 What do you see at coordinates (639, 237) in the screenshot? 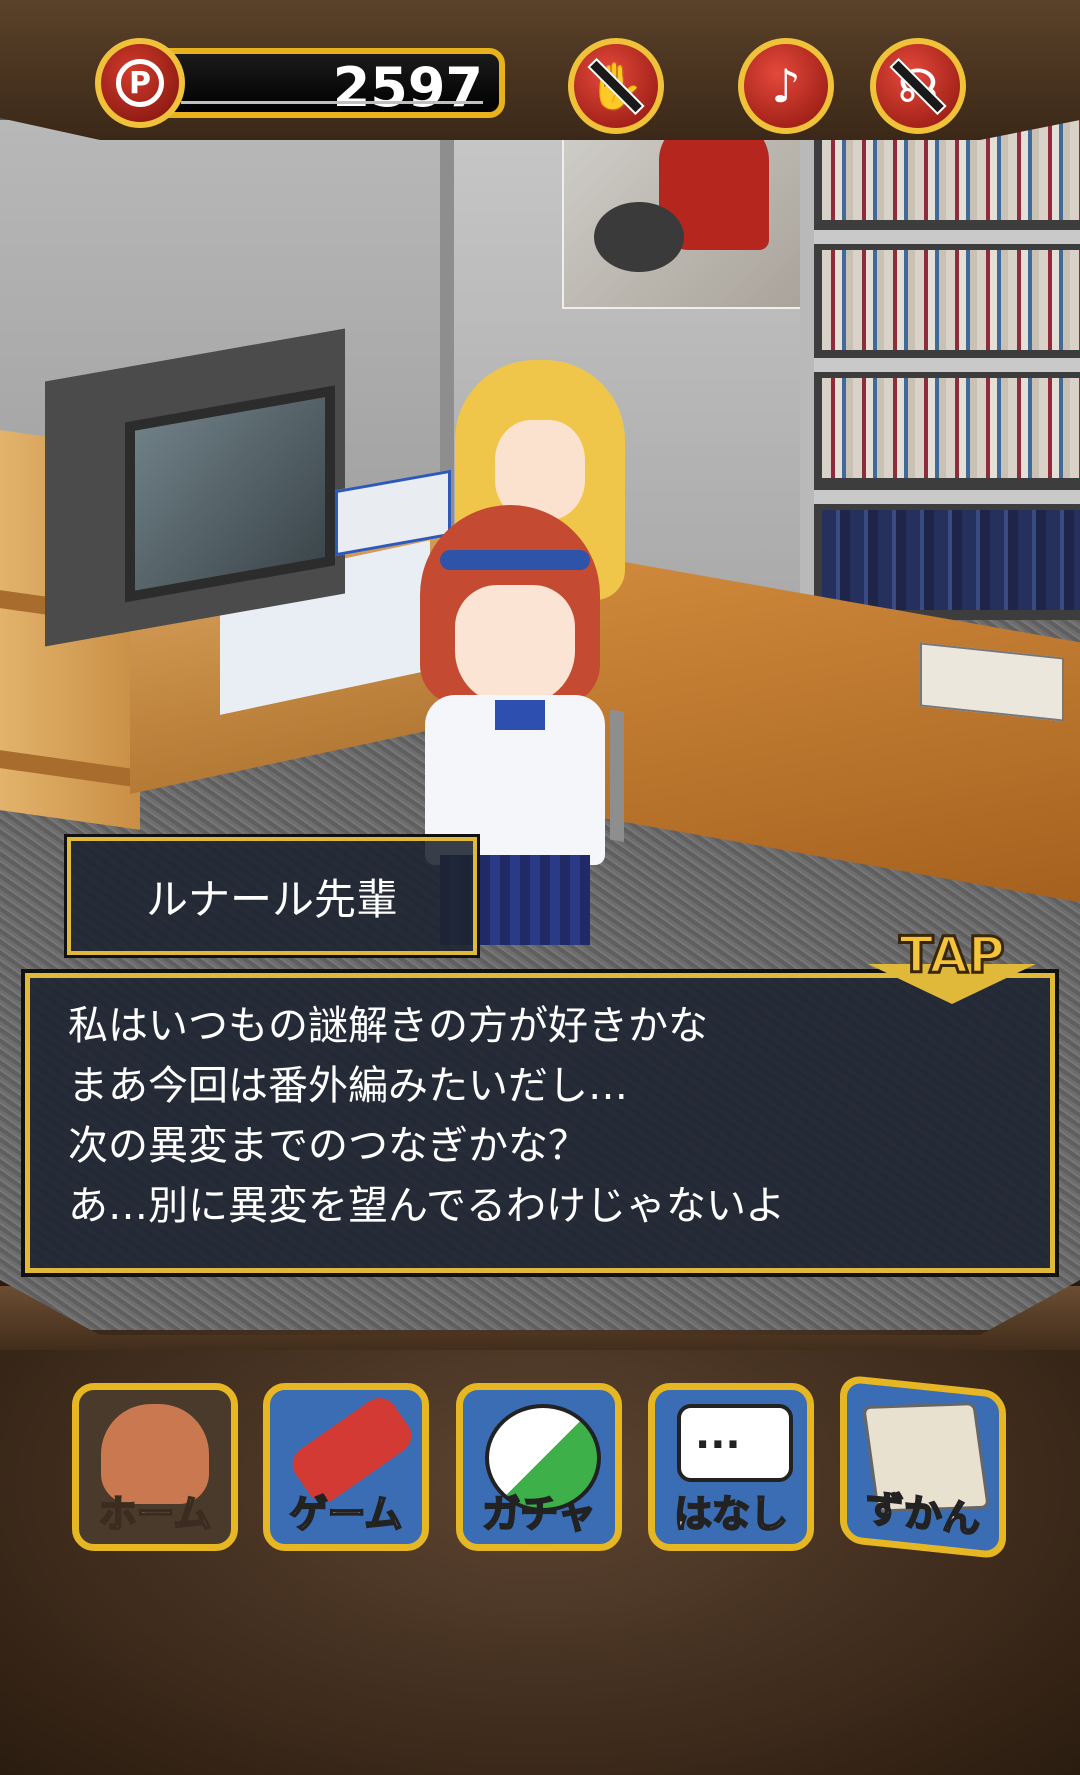
I see `poster-figure-dark` at bounding box center [639, 237].